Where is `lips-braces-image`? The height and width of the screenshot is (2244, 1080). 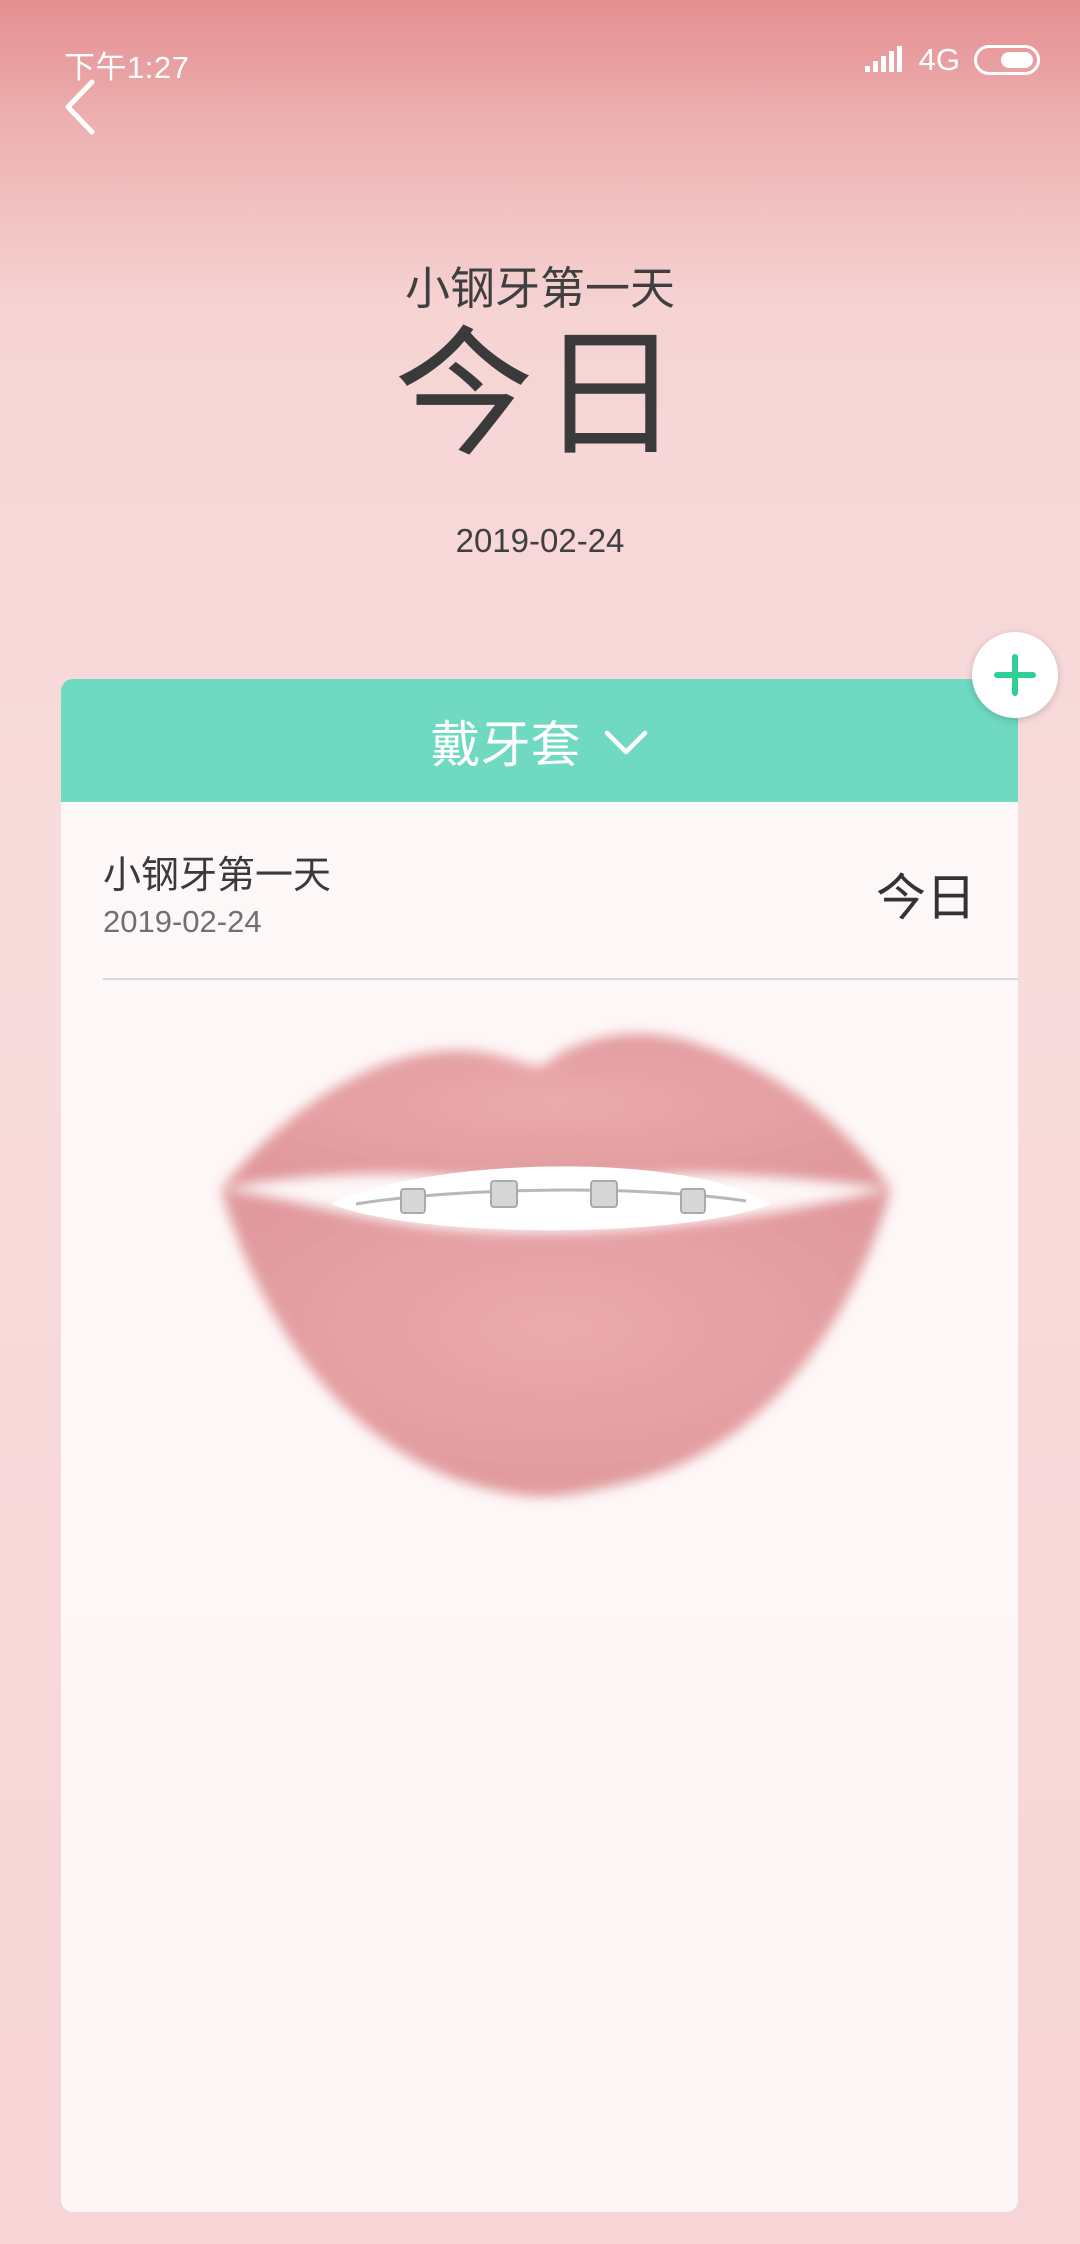
lips-braces-image is located at coordinates (556, 1265).